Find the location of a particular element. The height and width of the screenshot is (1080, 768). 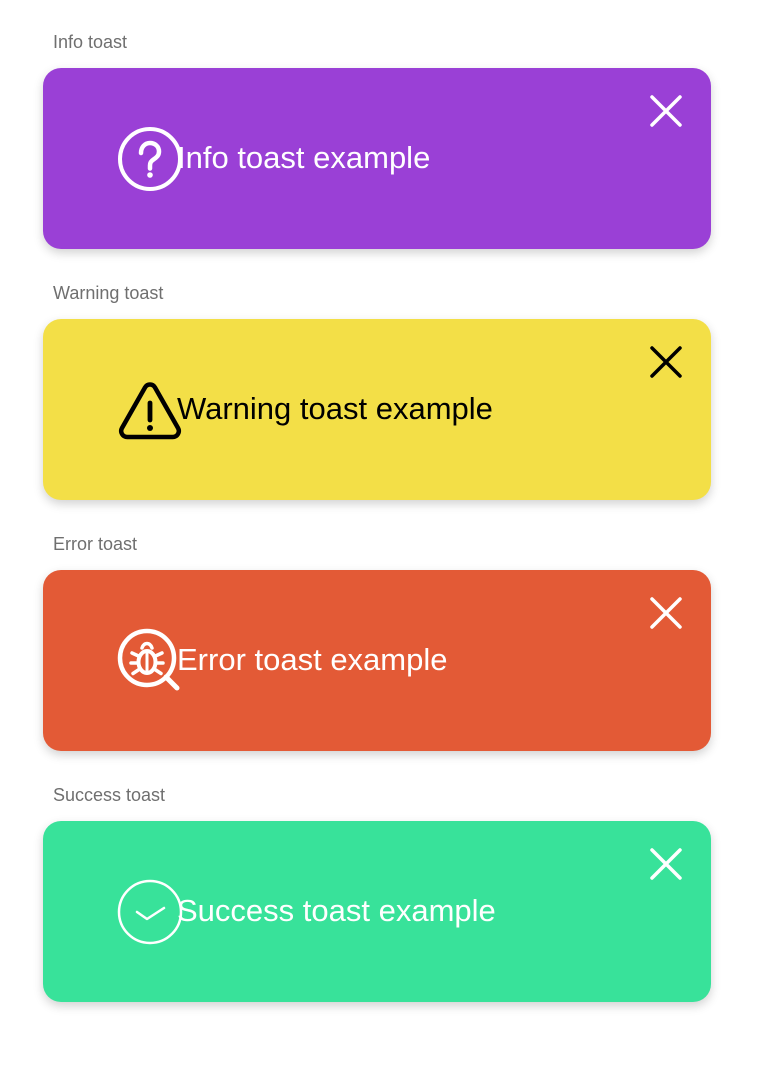

check-circle-icon is located at coordinates (150, 912).